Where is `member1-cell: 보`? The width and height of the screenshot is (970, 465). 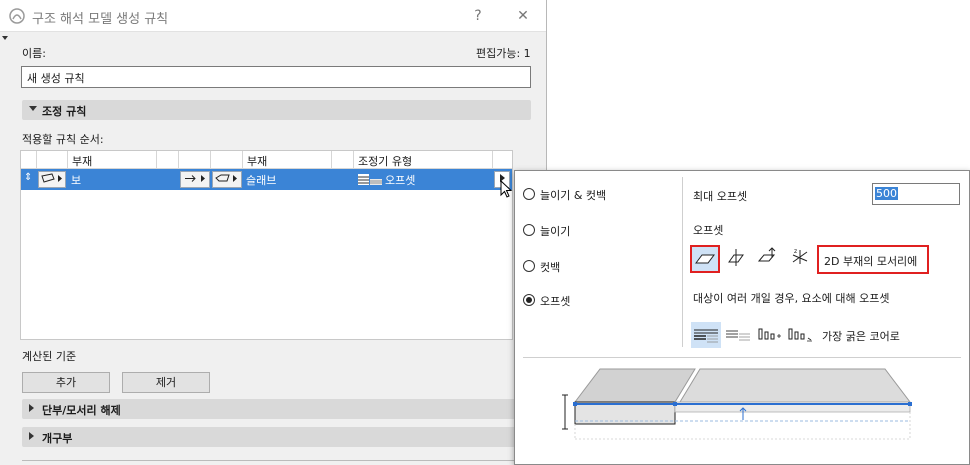 member1-cell: 보 is located at coordinates (76, 180).